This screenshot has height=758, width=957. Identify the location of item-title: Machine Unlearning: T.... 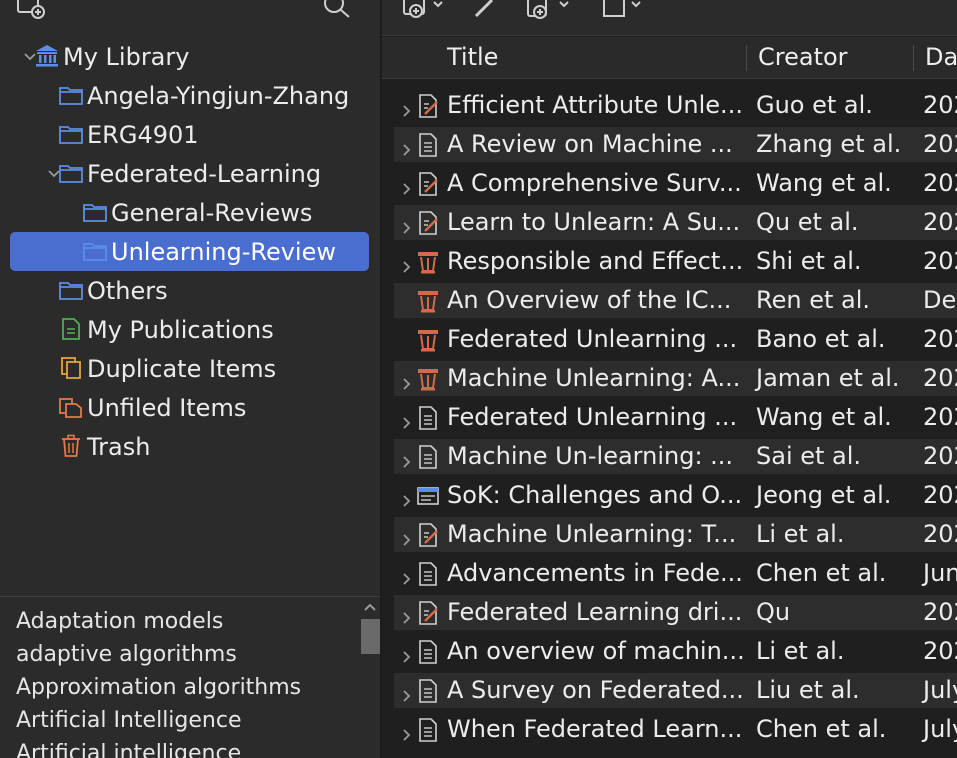
(592, 534).